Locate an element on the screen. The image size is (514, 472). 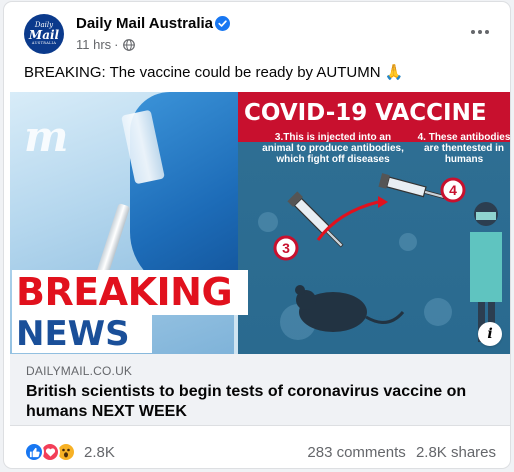
info-button: i is located at coordinates (490, 334).